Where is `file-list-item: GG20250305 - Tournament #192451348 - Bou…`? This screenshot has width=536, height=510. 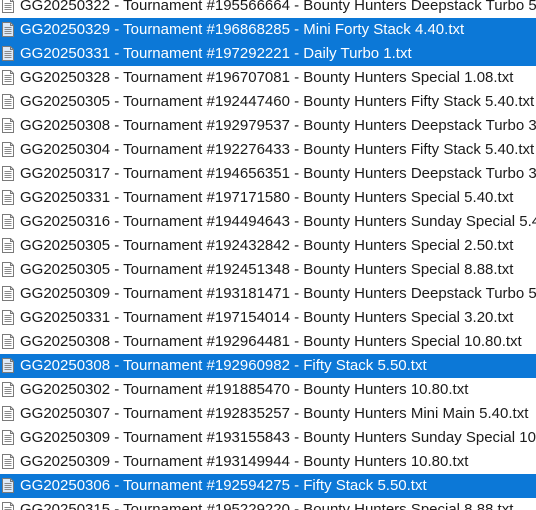 file-list-item: GG20250305 - Tournament #192451348 - Bou… is located at coordinates (268, 270).